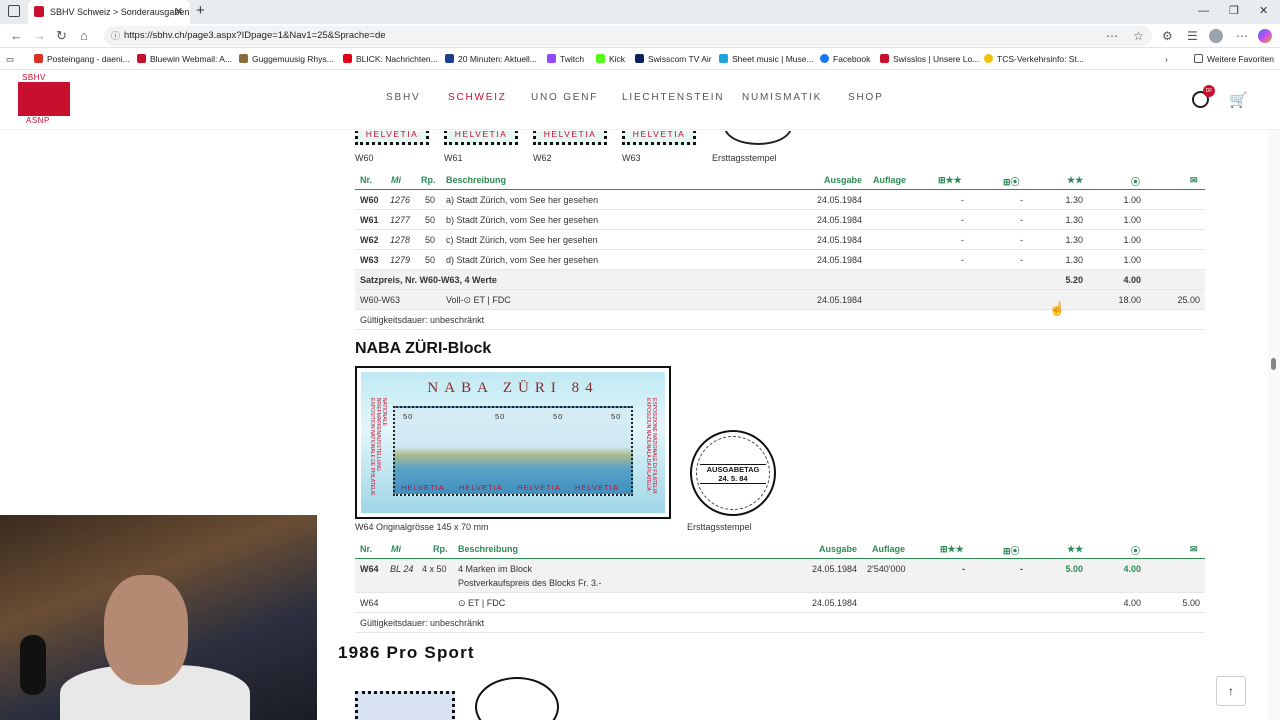 This screenshot has width=1280, height=720. Describe the element at coordinates (551, 58) in the screenshot. I see `twitch-icon` at that location.